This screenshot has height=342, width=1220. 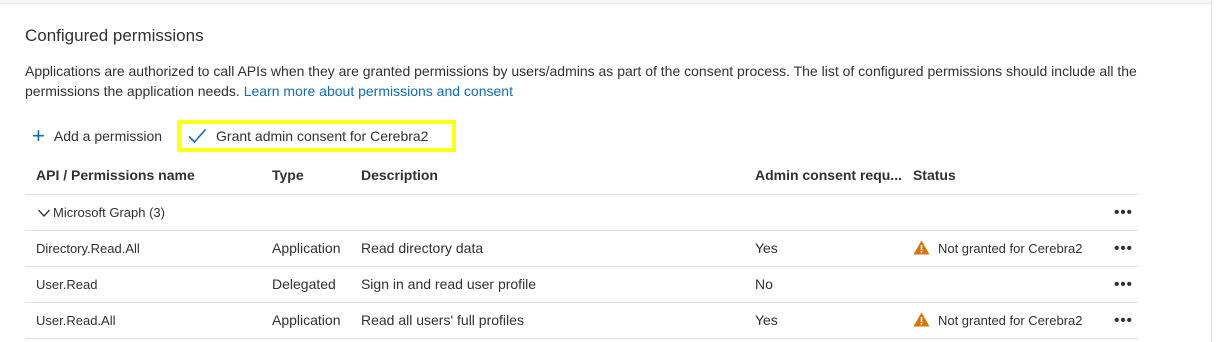 I want to click on header-description: Description, so click(x=546, y=176).